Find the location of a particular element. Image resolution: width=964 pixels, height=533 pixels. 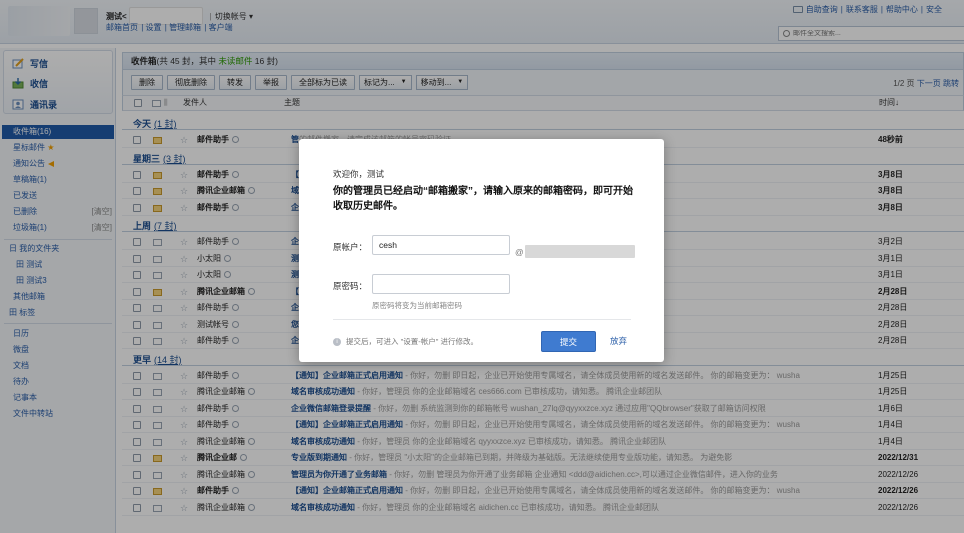

password-field-label: 原密码： is located at coordinates (350, 286).